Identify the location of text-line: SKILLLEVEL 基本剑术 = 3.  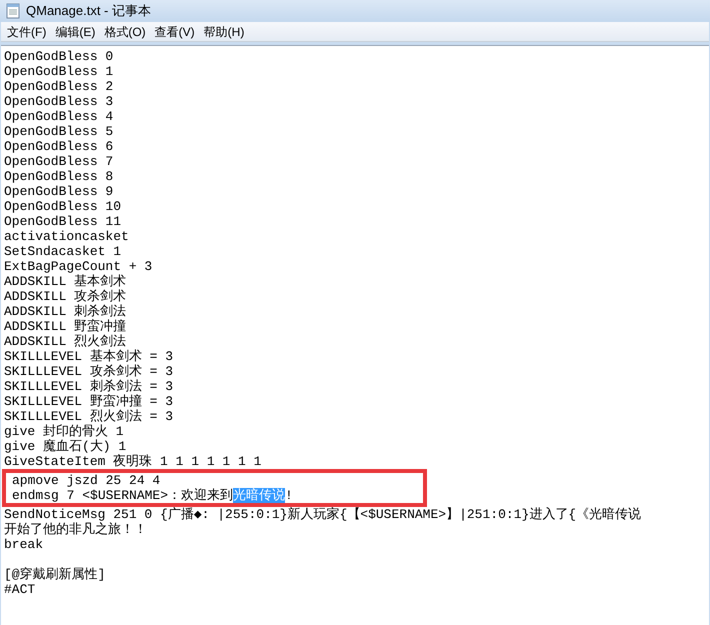
(89, 356).